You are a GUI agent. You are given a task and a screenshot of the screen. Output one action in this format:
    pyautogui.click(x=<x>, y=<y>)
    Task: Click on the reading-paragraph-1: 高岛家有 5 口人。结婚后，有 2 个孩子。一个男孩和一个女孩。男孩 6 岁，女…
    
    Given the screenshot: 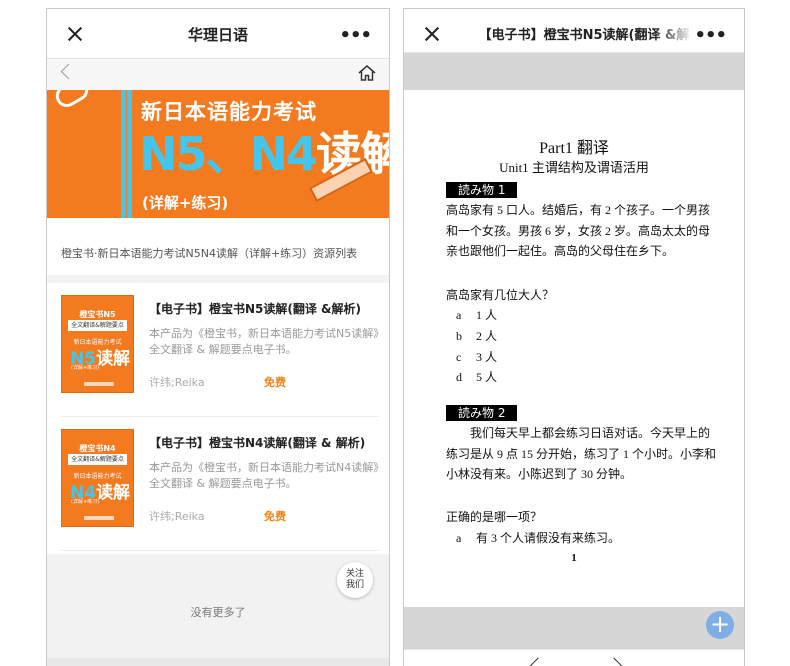 What is the action you would take?
    pyautogui.click(x=578, y=230)
    